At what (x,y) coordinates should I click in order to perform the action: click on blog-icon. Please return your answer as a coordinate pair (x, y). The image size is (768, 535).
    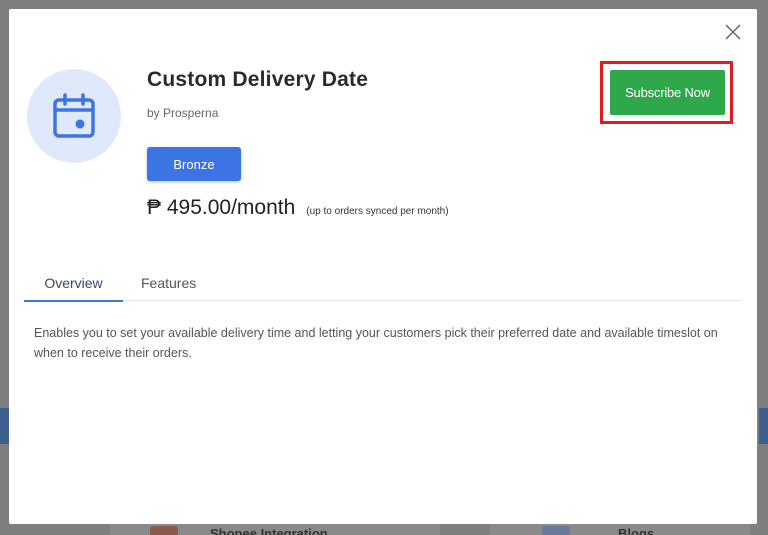
    Looking at the image, I should click on (556, 530).